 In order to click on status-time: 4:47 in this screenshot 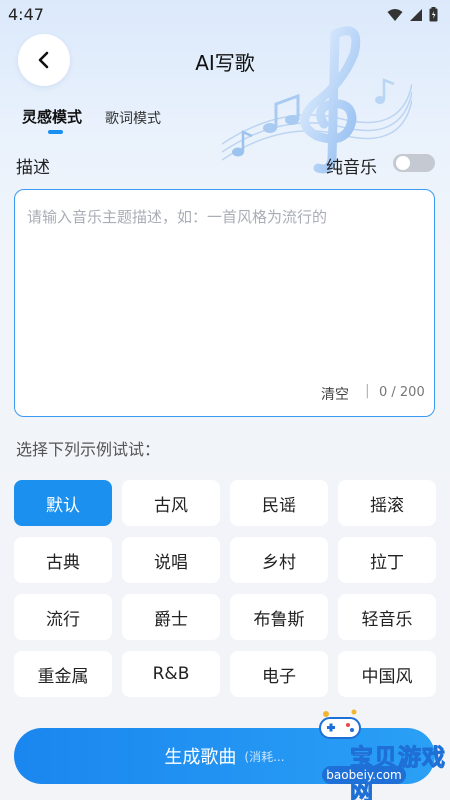, I will do `click(26, 14)`.